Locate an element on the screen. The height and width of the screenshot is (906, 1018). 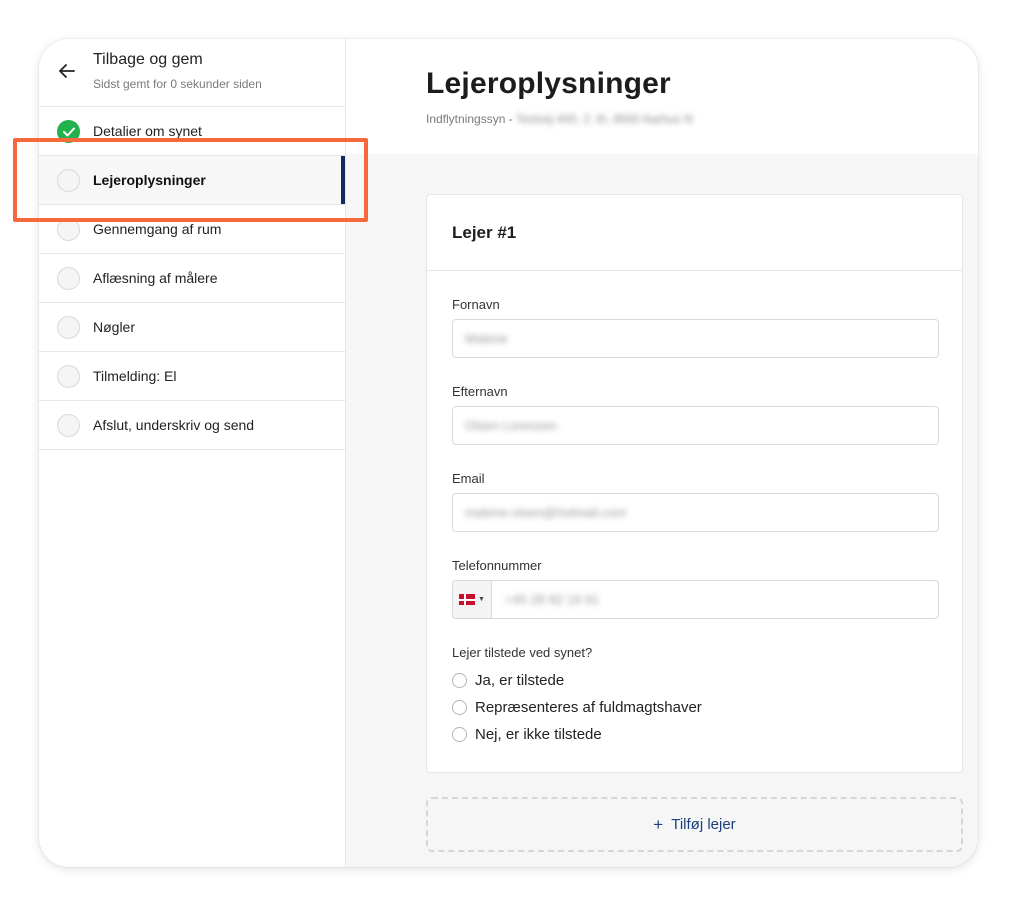
country-code-selector: ▼ is located at coordinates (472, 599).